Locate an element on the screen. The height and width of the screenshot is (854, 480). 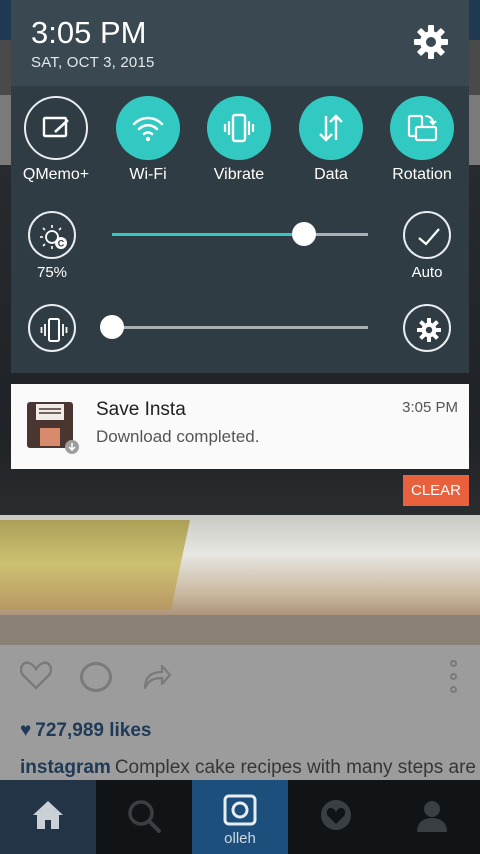
rotation-toggle is located at coordinates (422, 128).